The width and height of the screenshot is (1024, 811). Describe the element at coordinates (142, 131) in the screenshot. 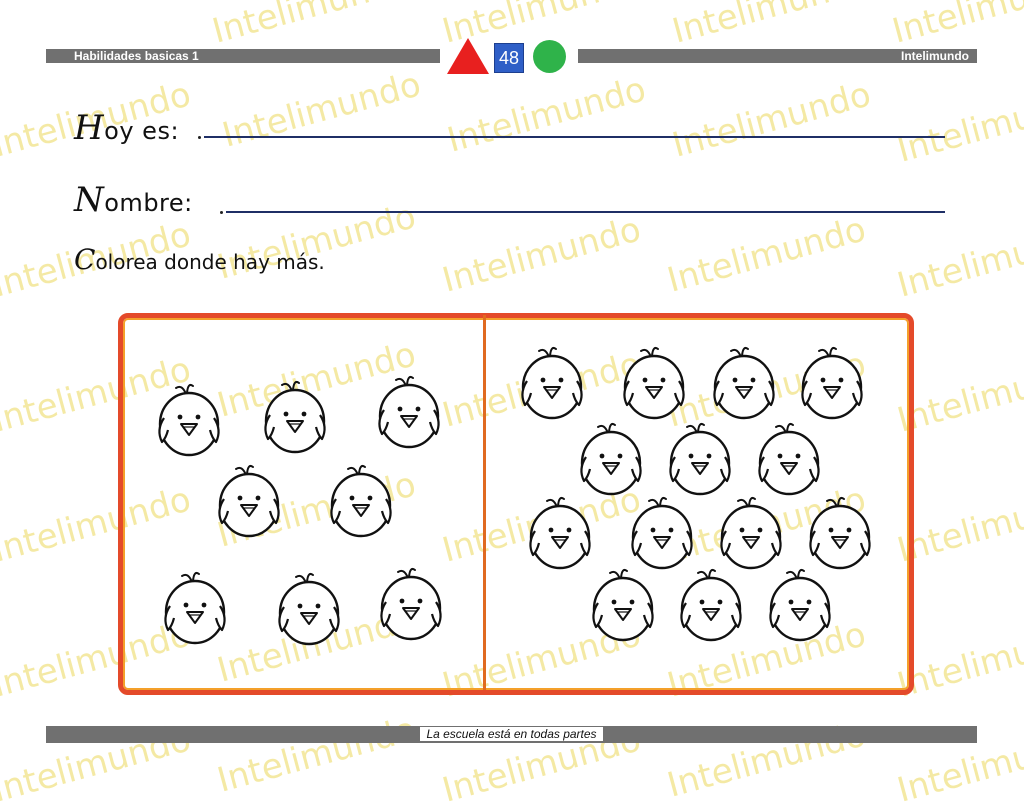

I see `date-label-rest: oy es:` at that location.